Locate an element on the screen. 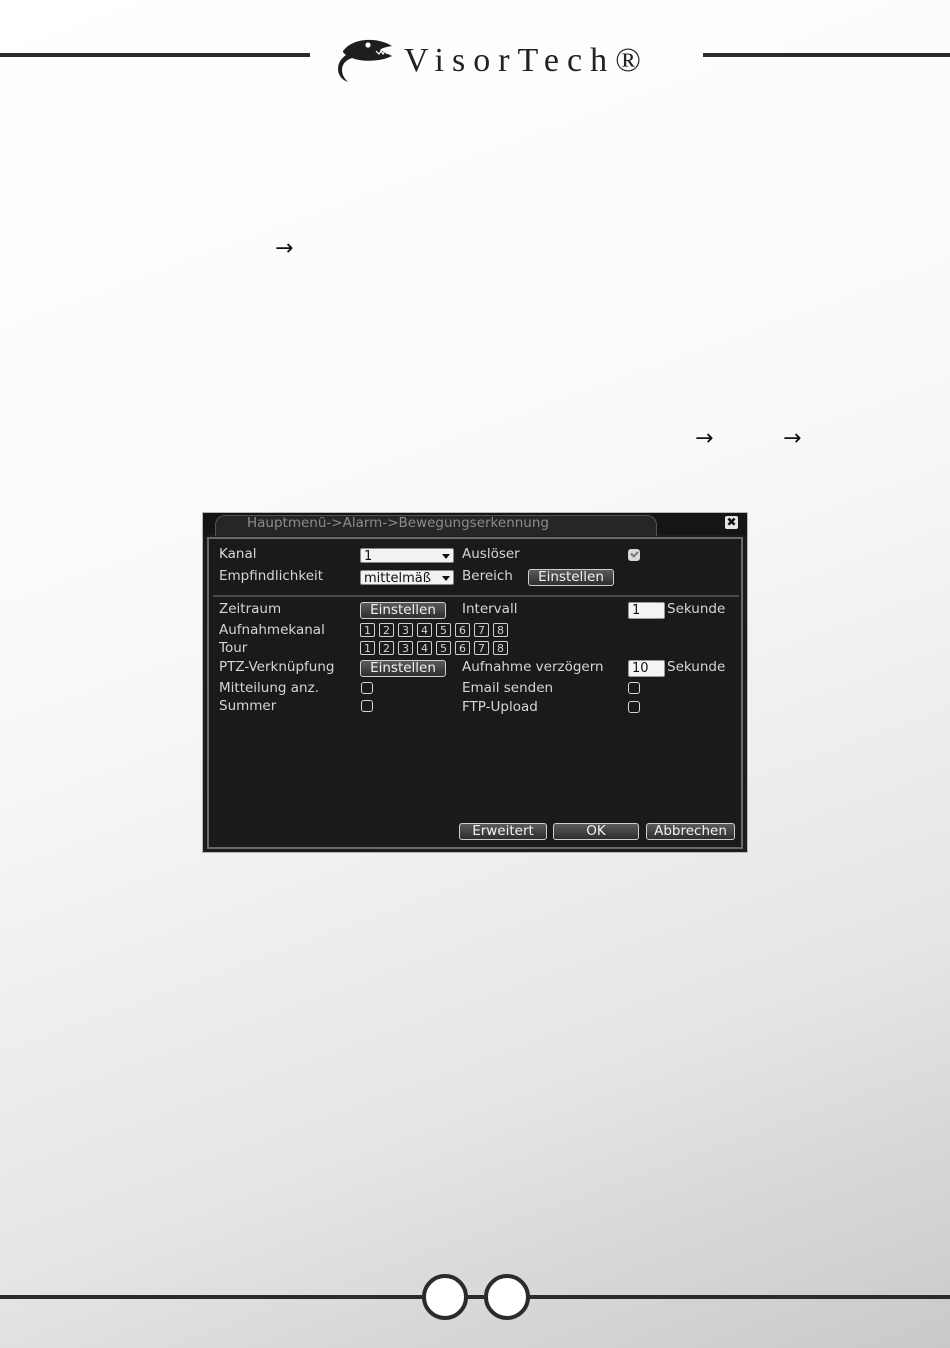  tour-channels: 1 2 3 4 5 6 7 8 is located at coordinates (436, 648).